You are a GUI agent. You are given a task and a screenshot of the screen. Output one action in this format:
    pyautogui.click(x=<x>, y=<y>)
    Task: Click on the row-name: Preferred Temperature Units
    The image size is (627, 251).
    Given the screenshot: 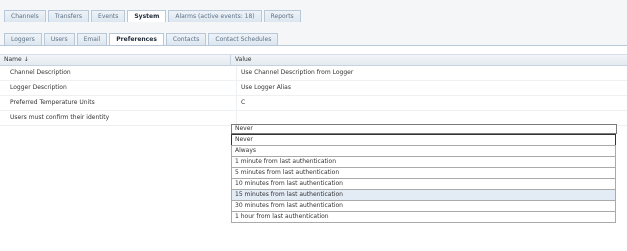 What is the action you would take?
    pyautogui.click(x=118, y=103)
    